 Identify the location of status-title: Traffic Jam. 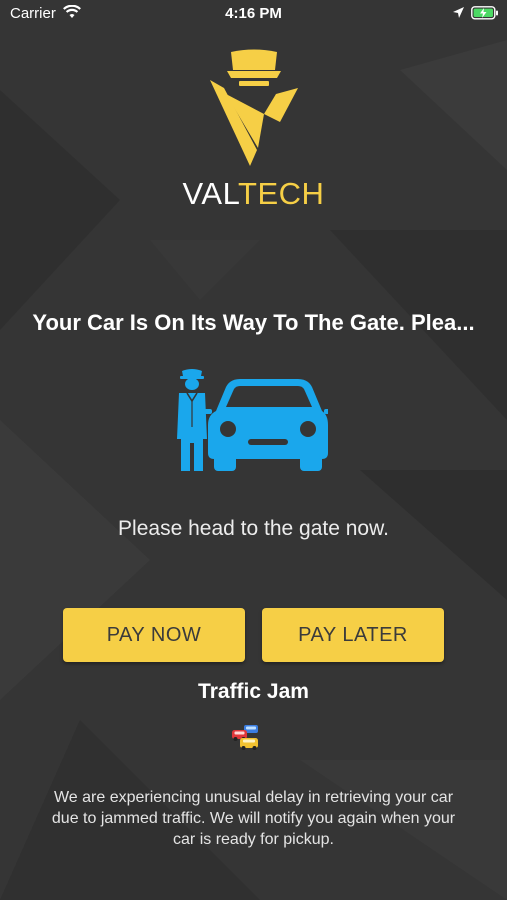
(253, 691).